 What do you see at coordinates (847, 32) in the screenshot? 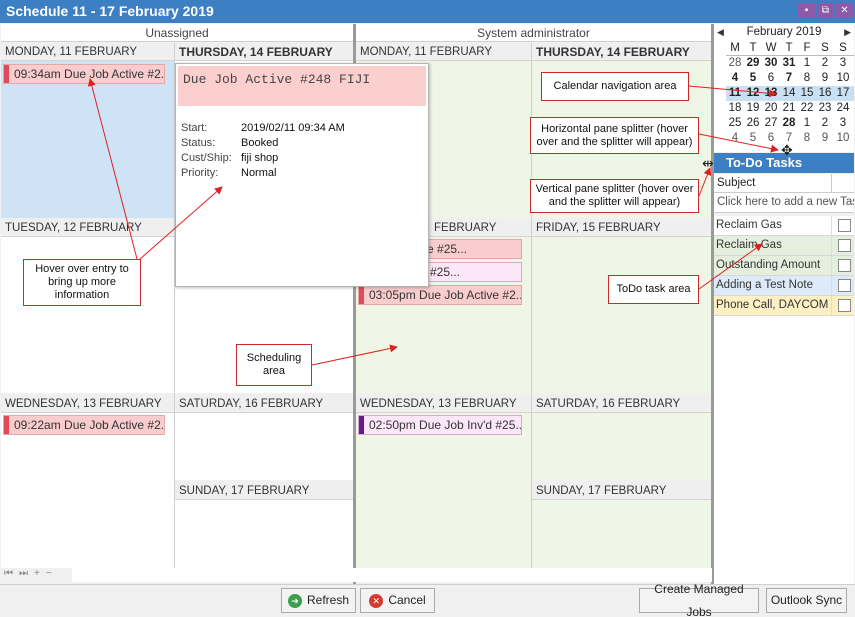
I see `calendar-next-icon: ▶` at bounding box center [847, 32].